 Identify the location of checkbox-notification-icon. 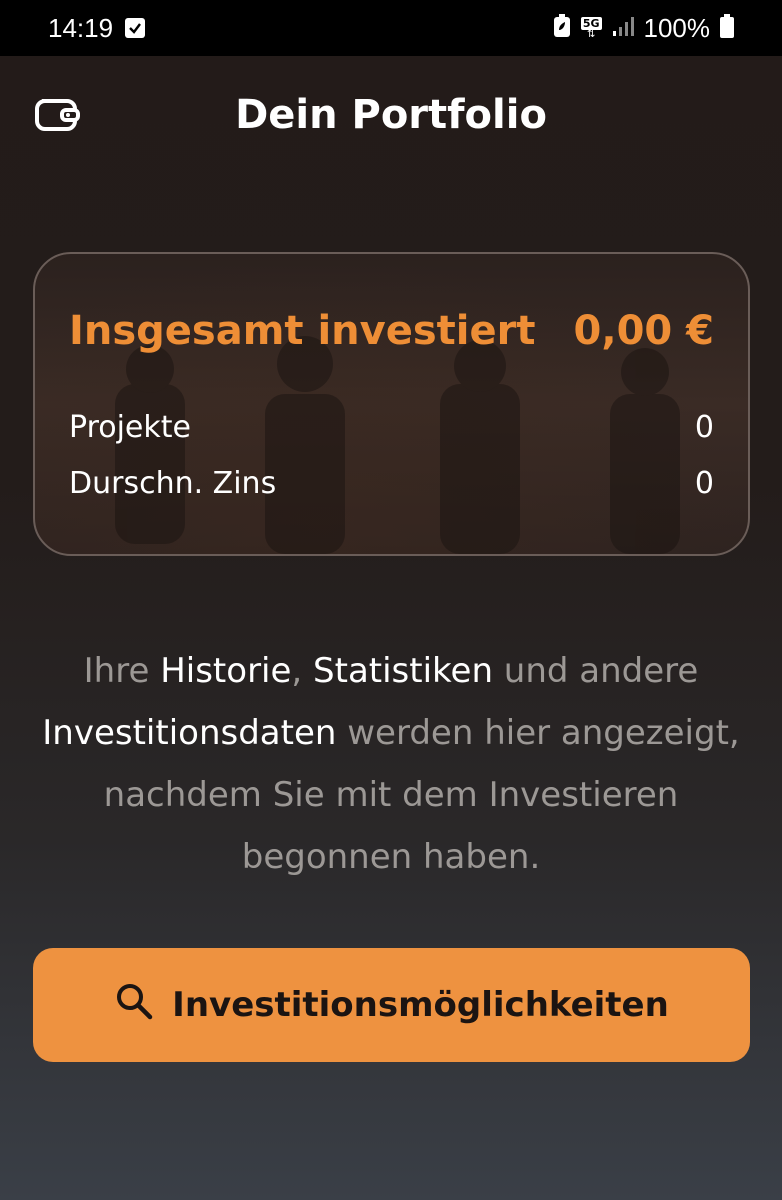
(135, 28).